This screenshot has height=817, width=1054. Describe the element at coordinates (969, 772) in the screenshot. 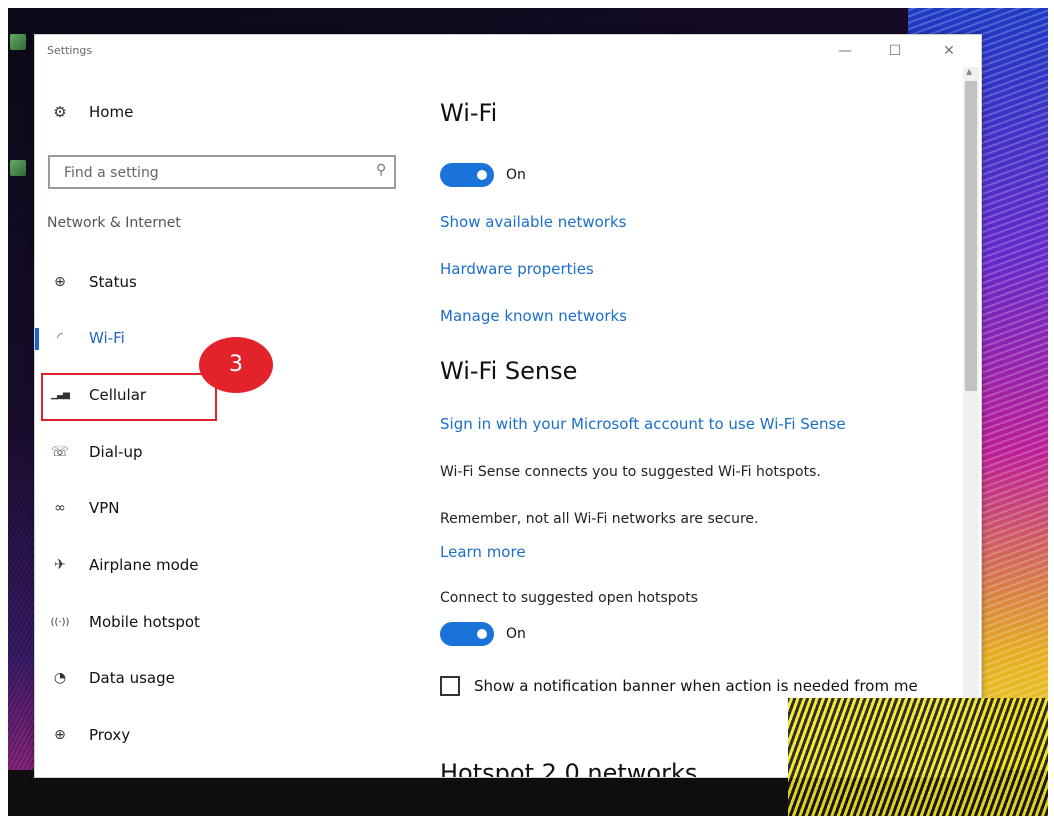

I see `scroll-down-arrow-icon: ▼` at that location.